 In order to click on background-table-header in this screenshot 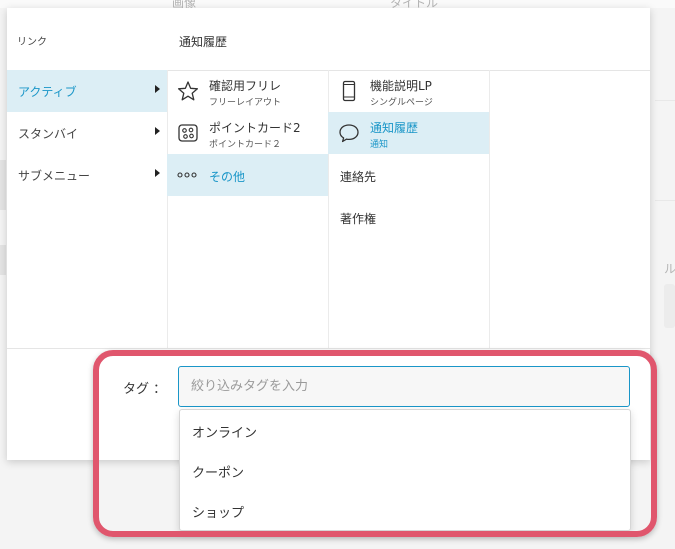, I will do `click(337, 4)`.